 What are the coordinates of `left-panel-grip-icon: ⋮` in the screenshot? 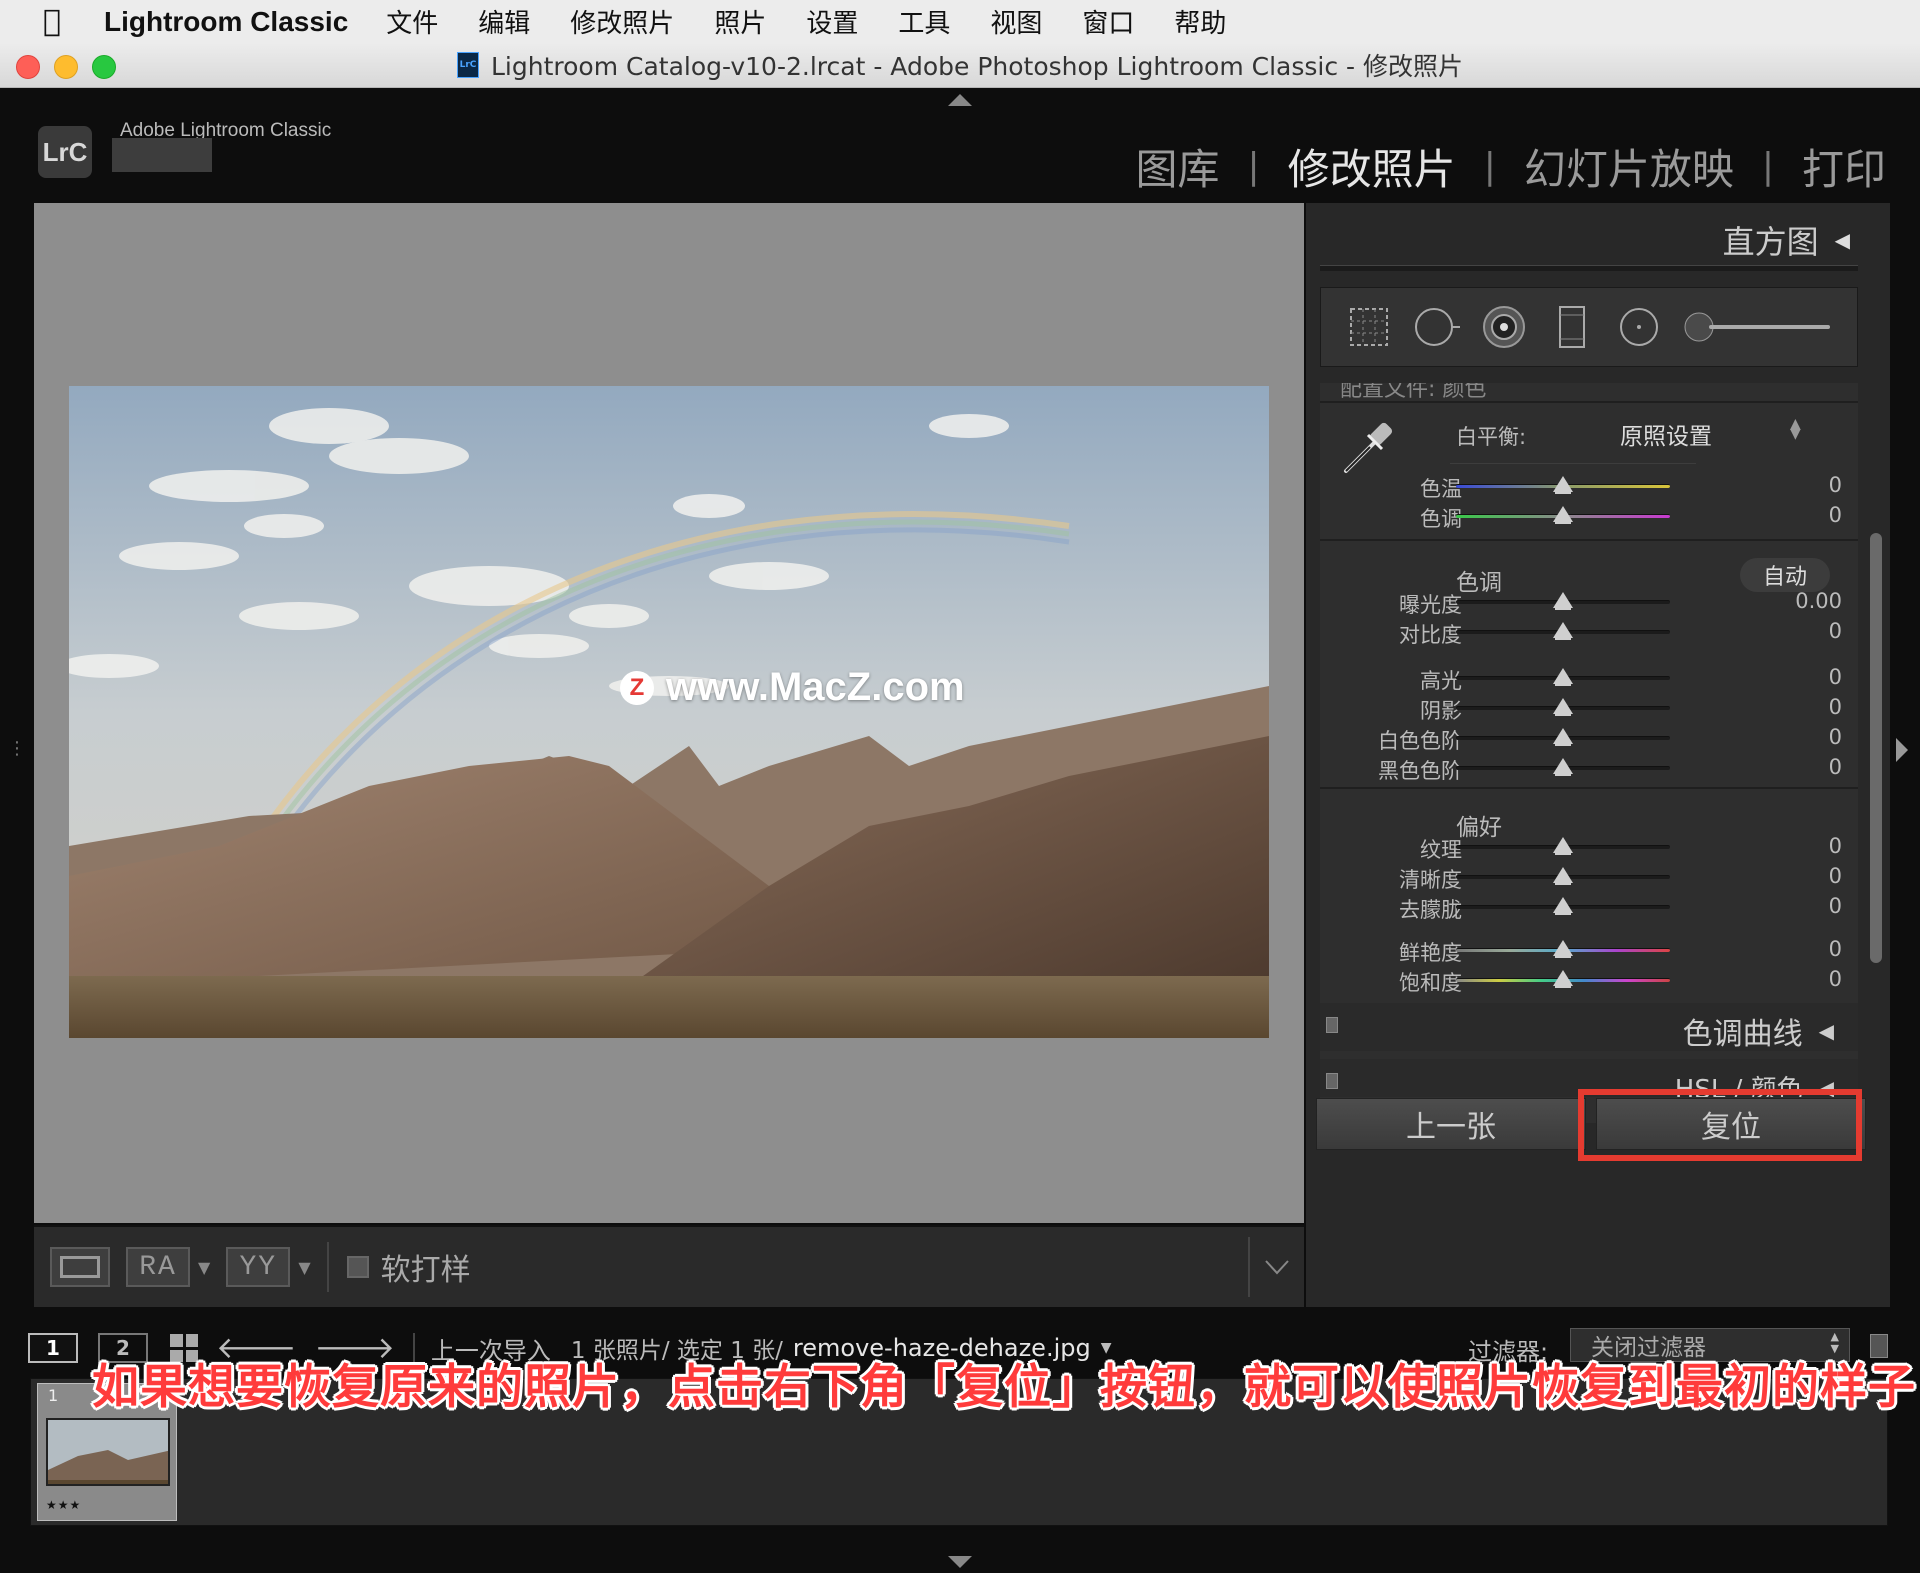 It's located at (17, 748).